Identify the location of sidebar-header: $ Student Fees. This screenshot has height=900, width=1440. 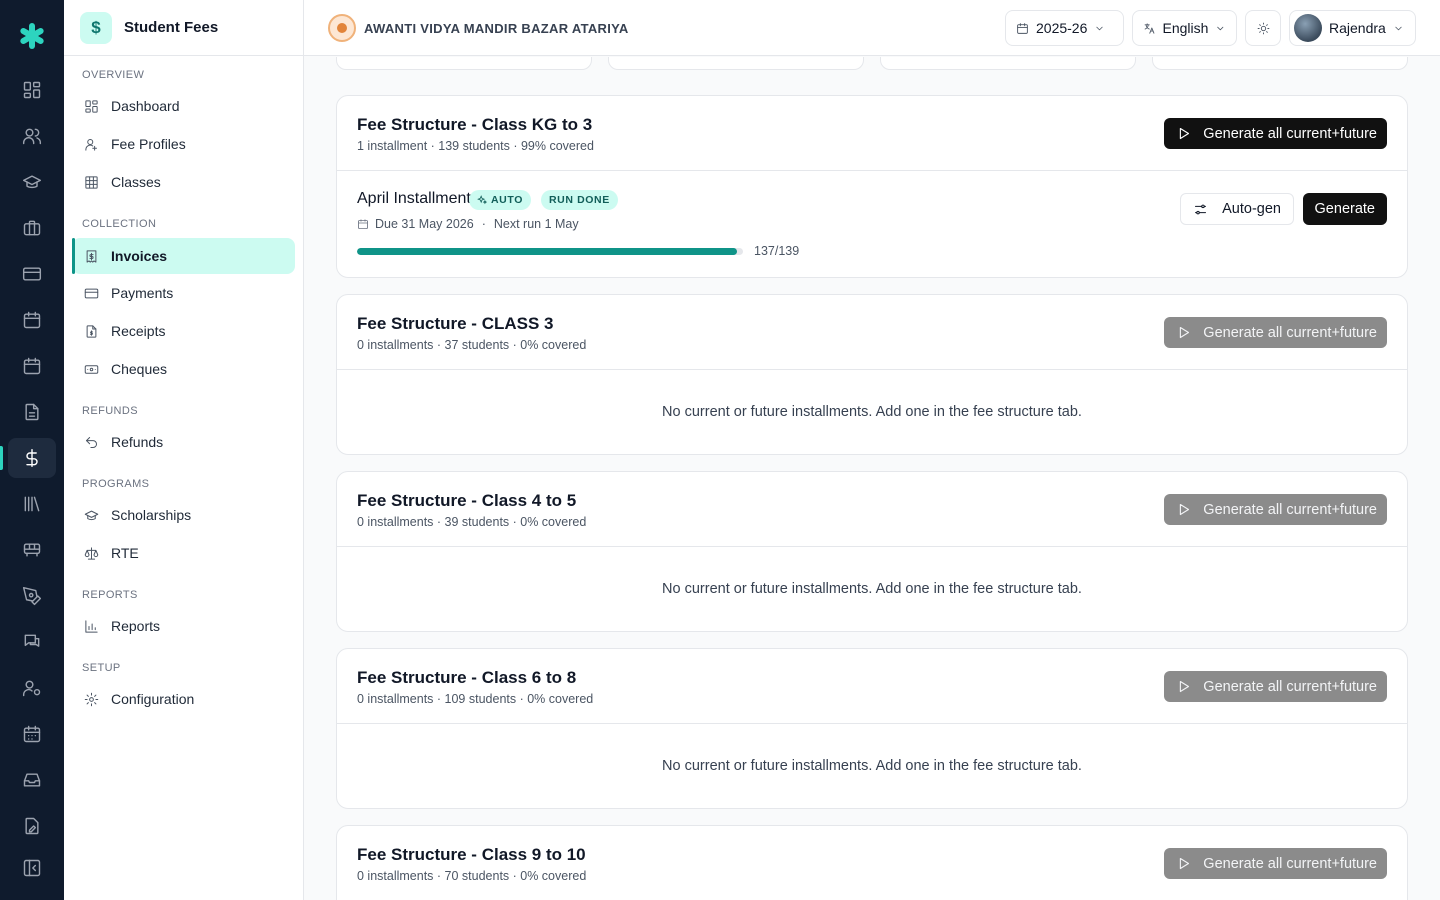
(183, 28).